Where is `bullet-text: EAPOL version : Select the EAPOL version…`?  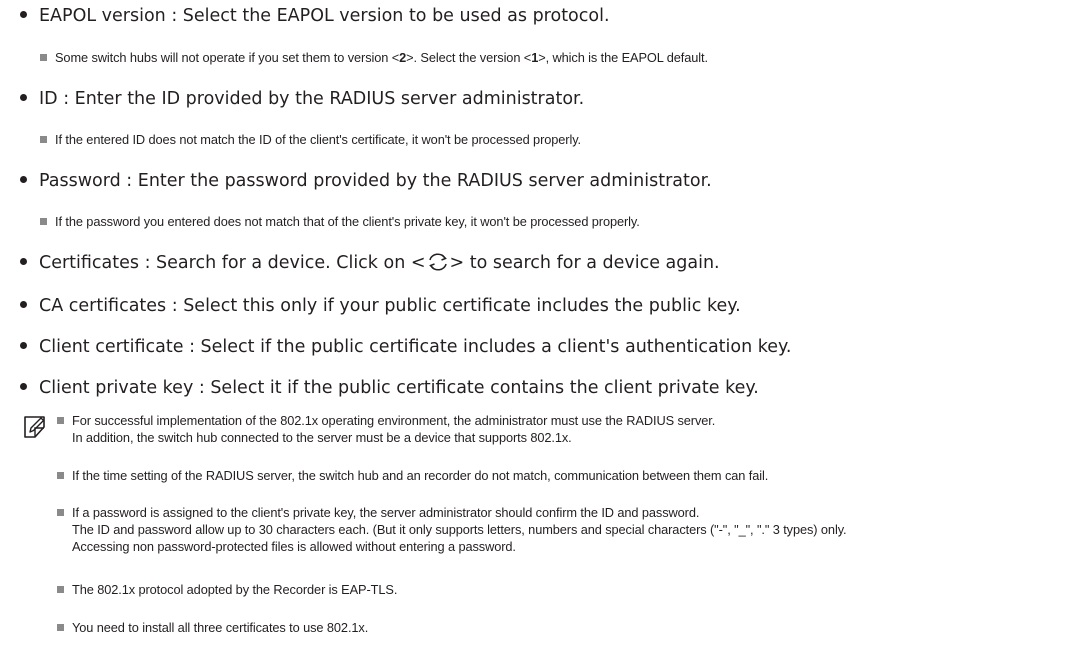
bullet-text: EAPOL version : Select the EAPOL version… is located at coordinates (324, 16).